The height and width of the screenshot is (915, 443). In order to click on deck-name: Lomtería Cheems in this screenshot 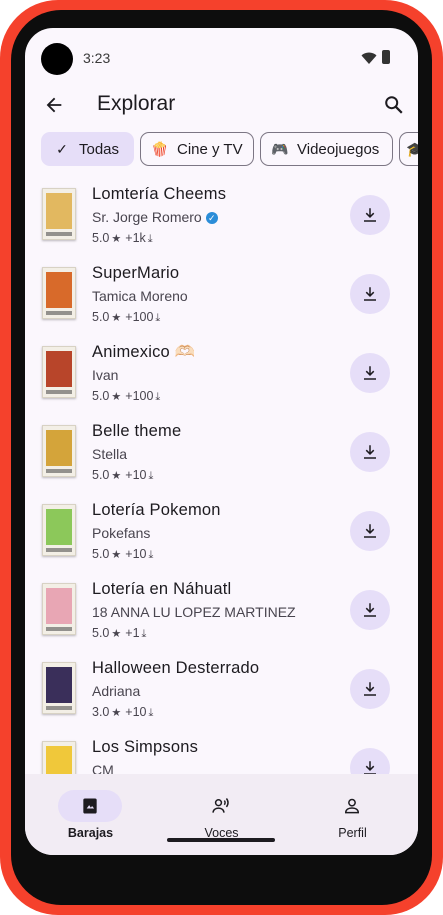, I will do `click(159, 194)`.